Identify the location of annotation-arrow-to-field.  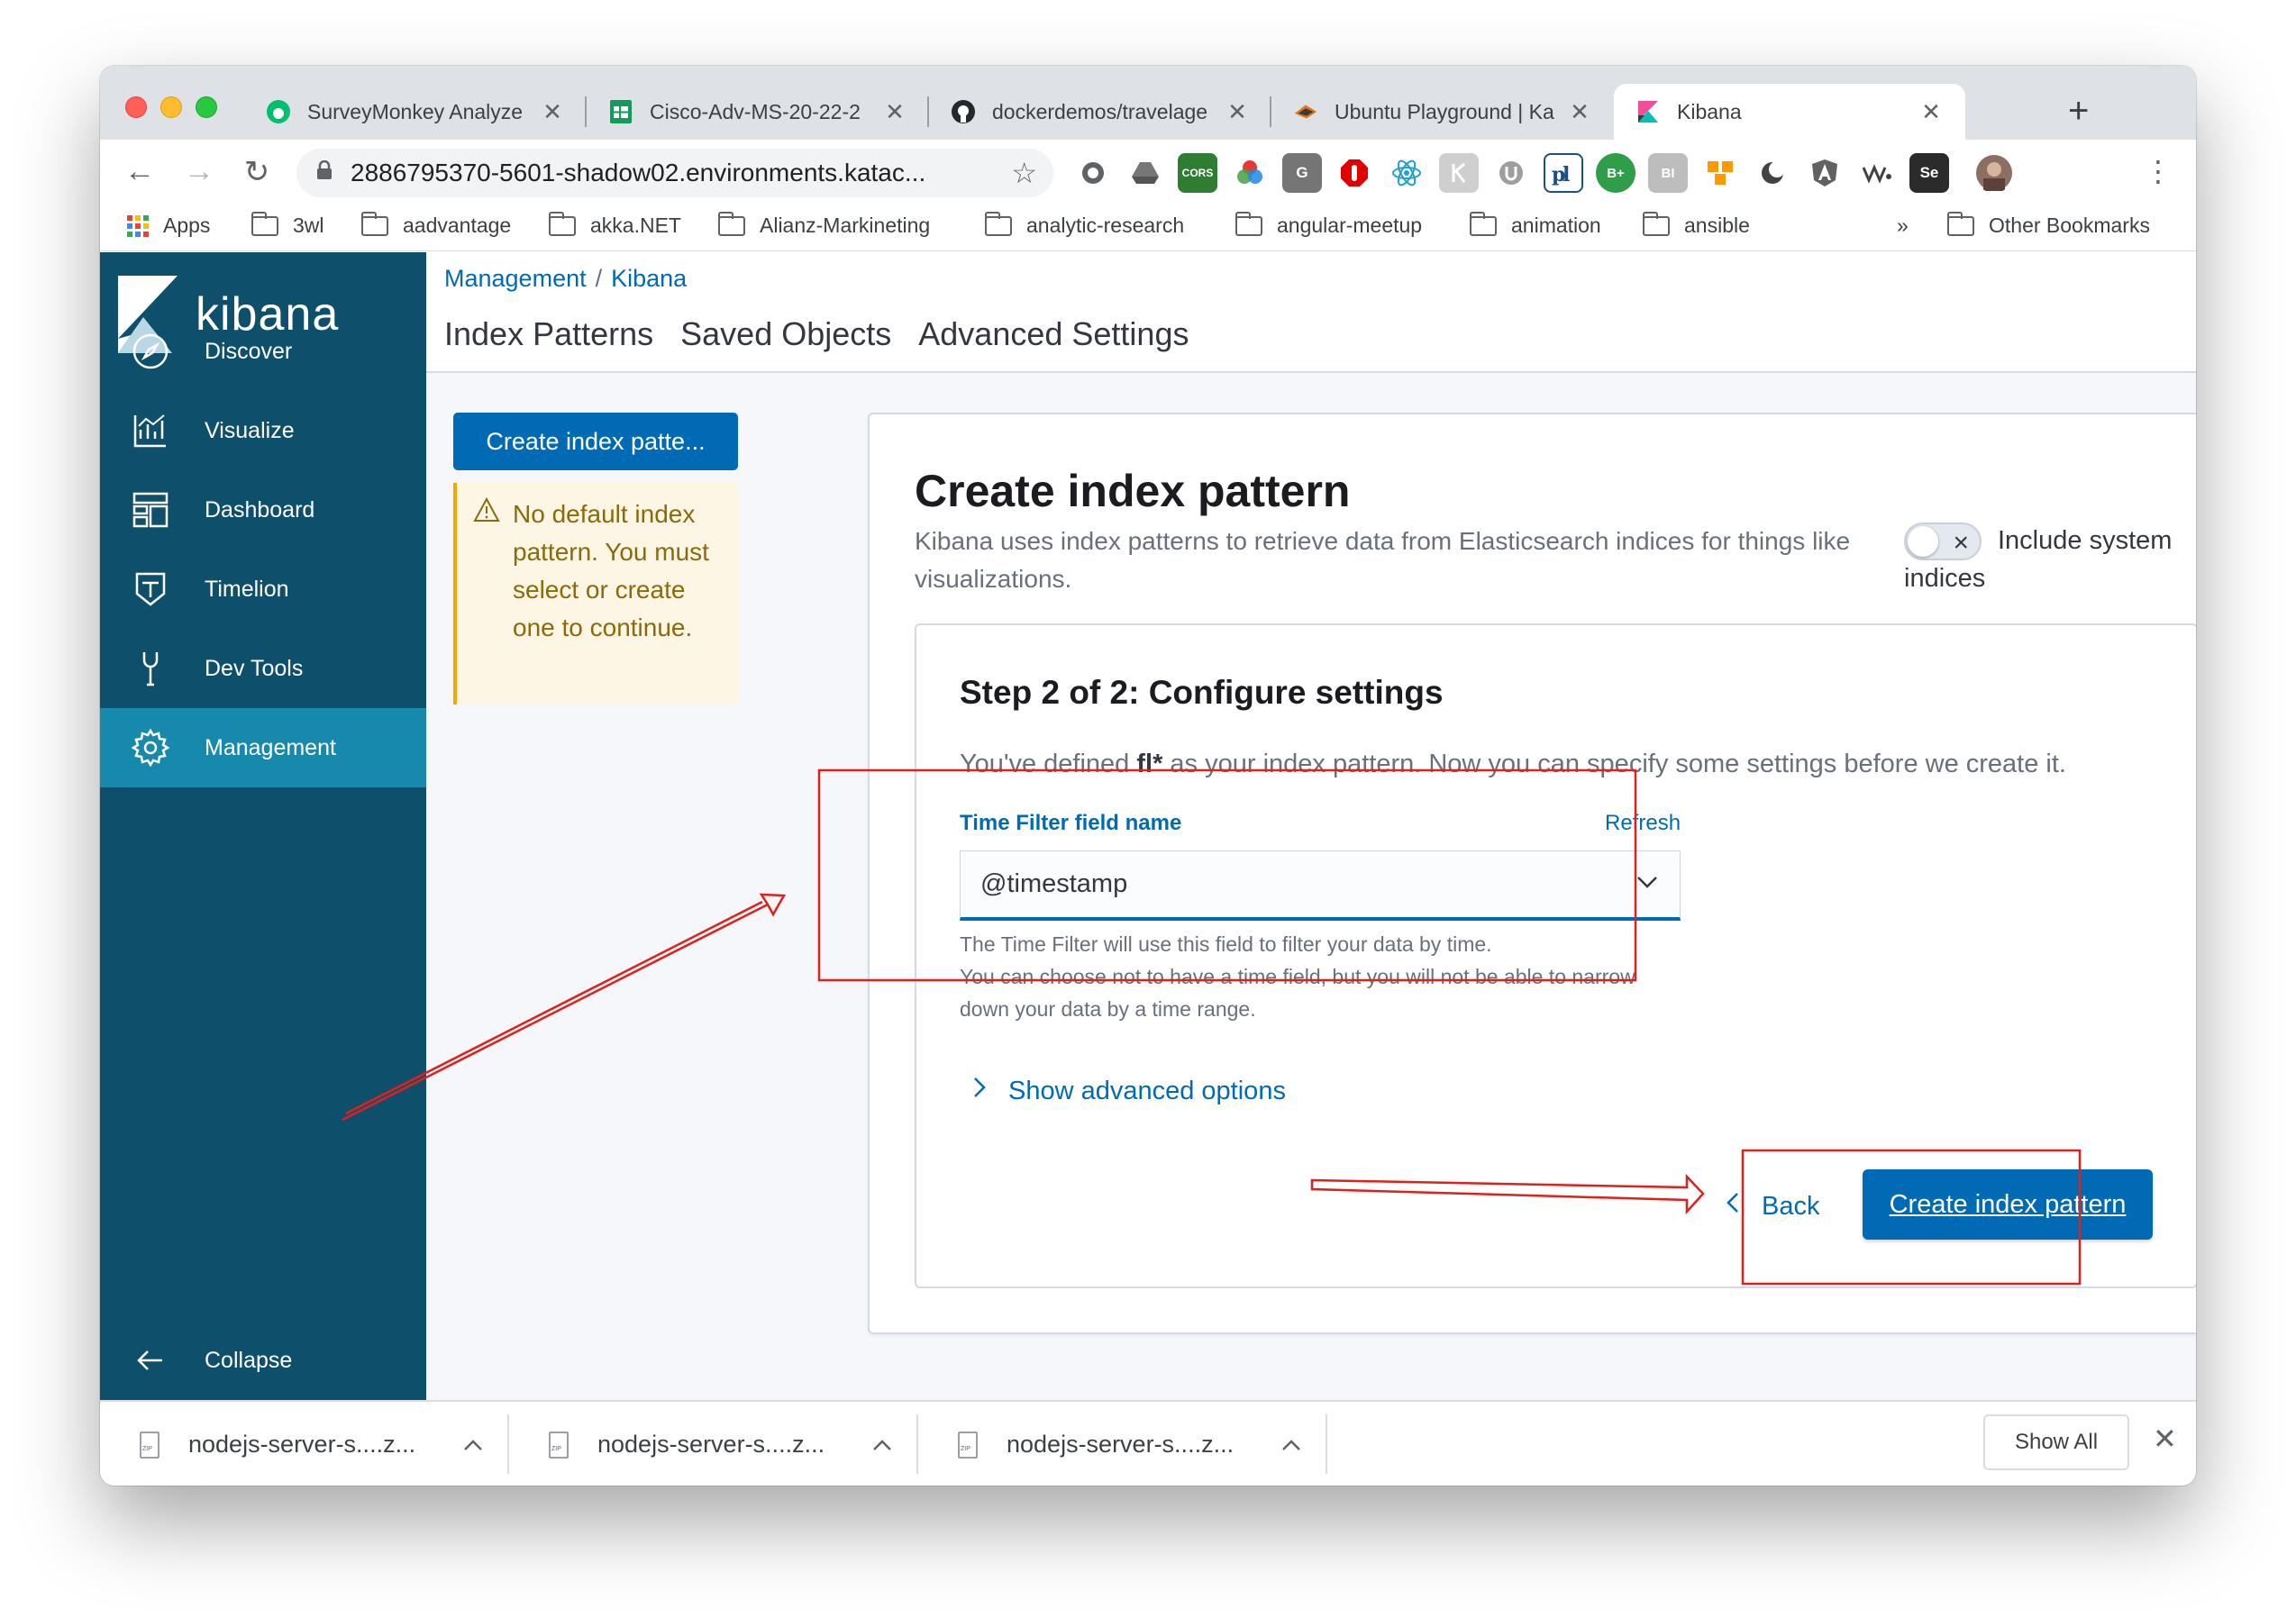
(564, 1007).